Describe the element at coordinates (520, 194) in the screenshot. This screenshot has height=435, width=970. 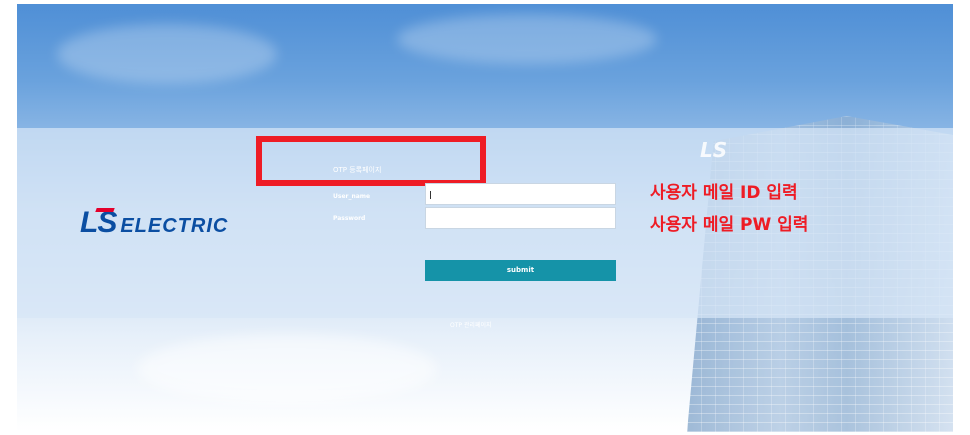
I see `username-input` at that location.